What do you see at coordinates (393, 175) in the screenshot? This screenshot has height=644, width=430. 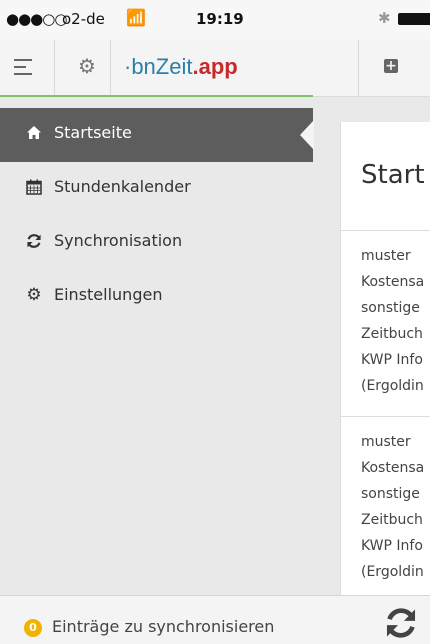 I see `page-title: Start` at bounding box center [393, 175].